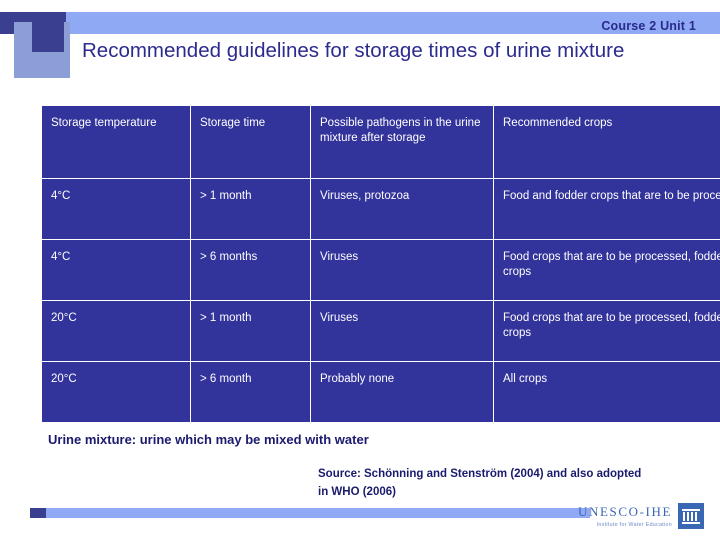 The height and width of the screenshot is (540, 720). What do you see at coordinates (606, 142) in the screenshot?
I see `column-header-crops: Recommended crops` at bounding box center [606, 142].